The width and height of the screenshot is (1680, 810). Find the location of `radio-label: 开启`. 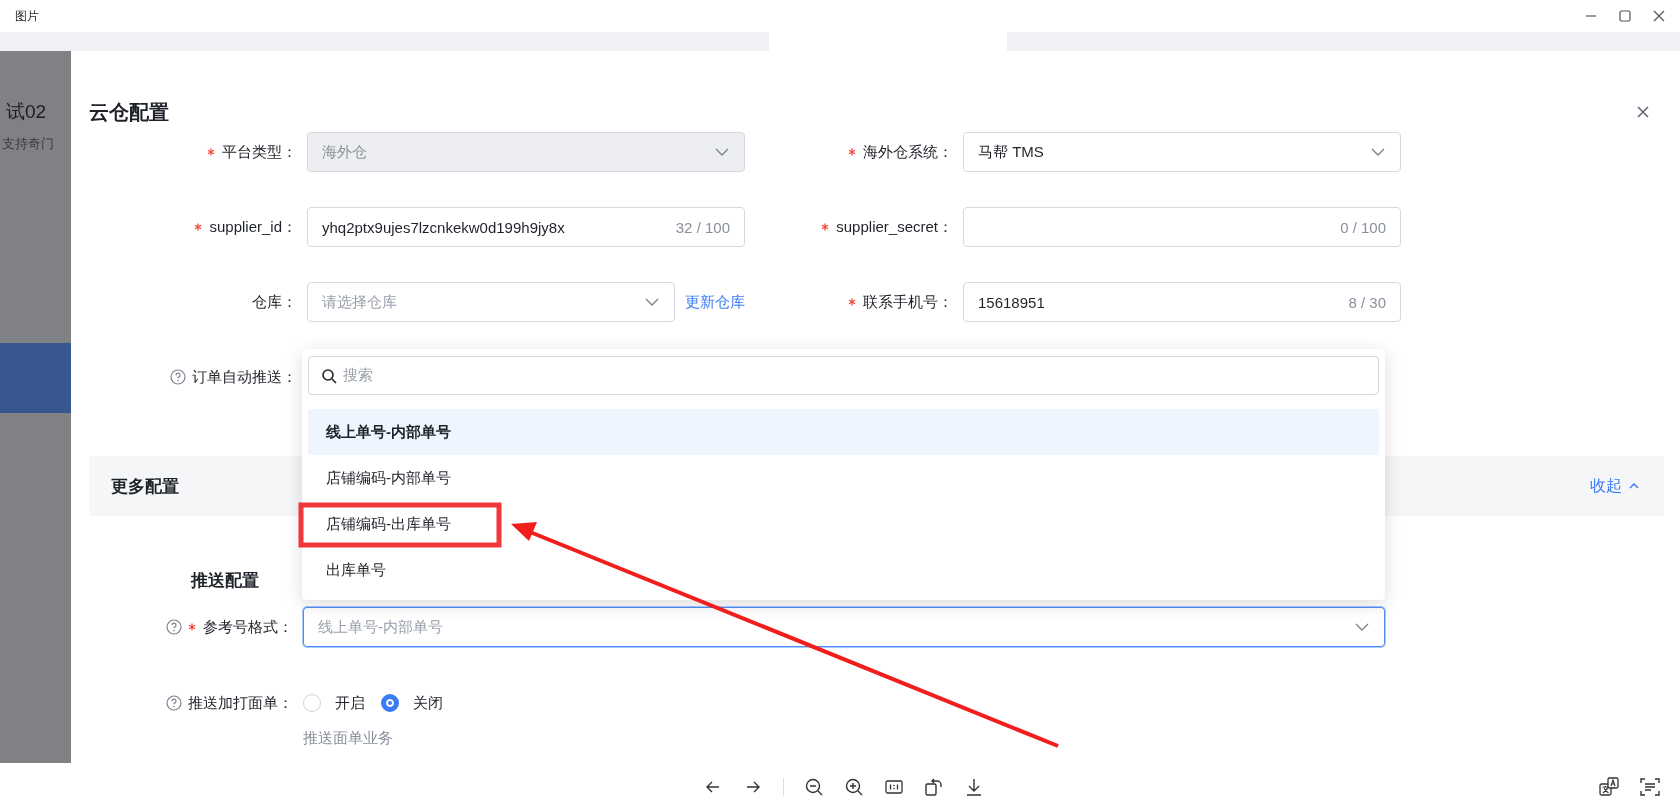

radio-label: 开启 is located at coordinates (350, 703).